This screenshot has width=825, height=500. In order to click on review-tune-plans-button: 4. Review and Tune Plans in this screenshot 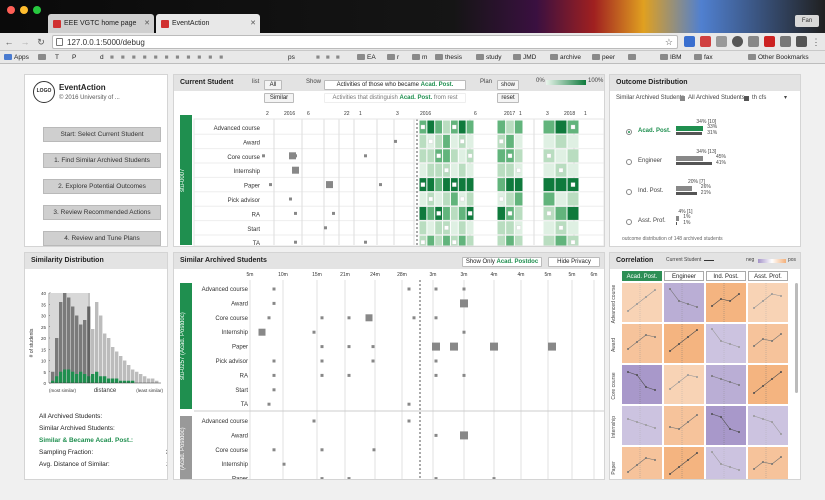, I will do `click(102, 238)`.